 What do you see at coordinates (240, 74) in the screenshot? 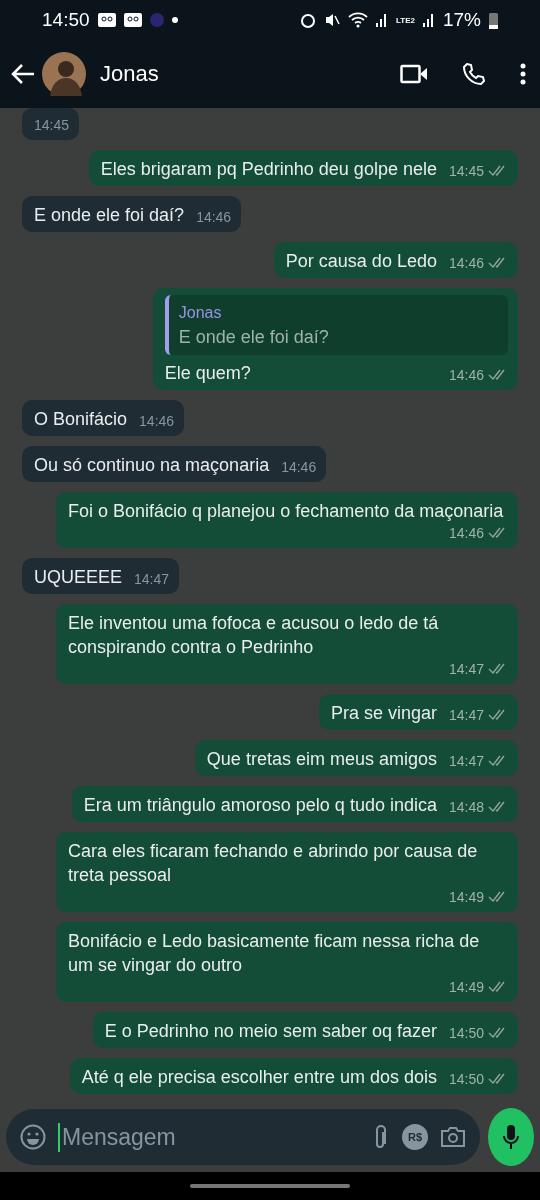
I see `contact-name: Jonas` at bounding box center [240, 74].